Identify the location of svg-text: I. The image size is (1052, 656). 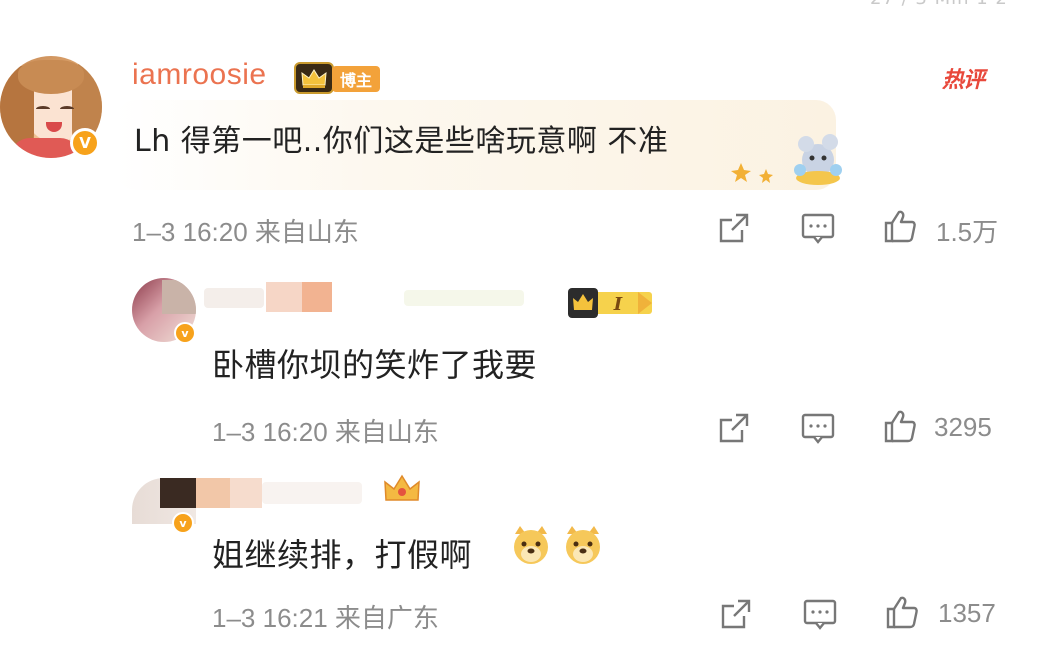
(618, 304).